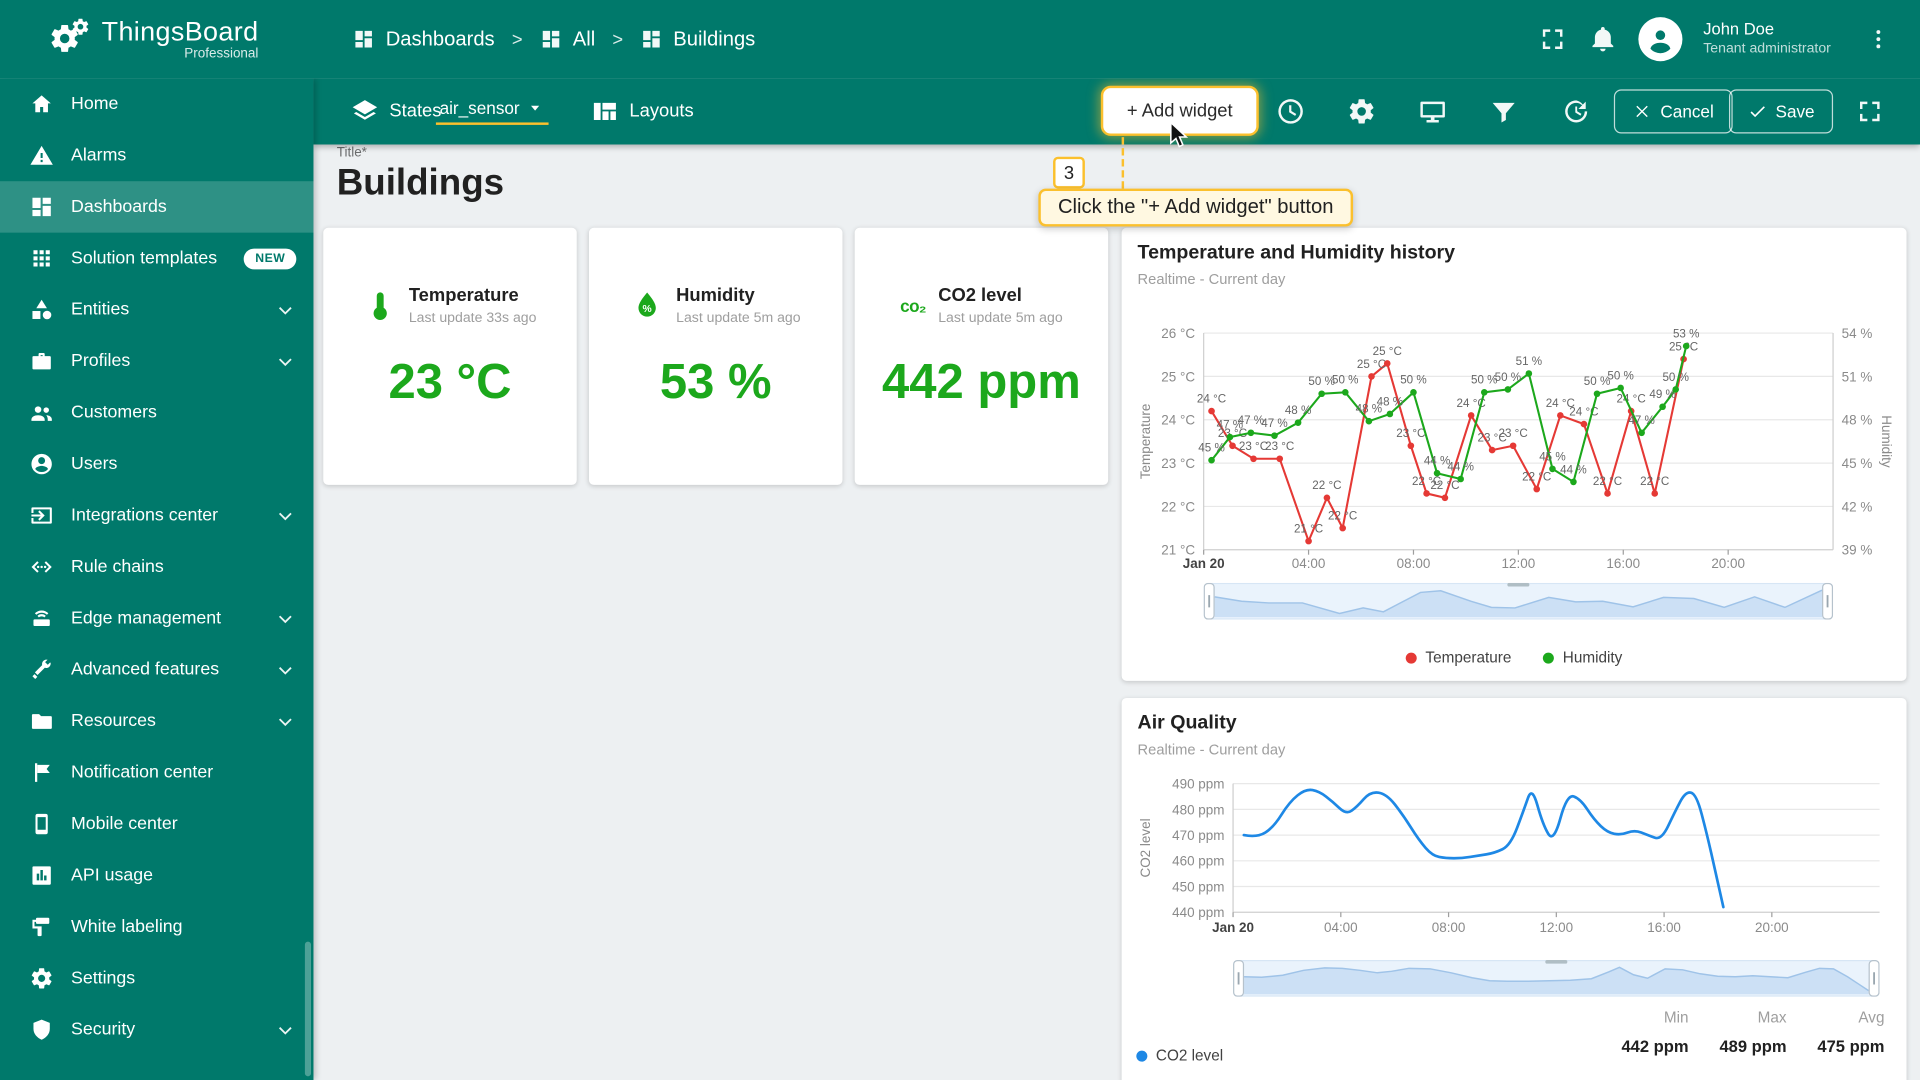 This screenshot has width=1920, height=1080. I want to click on sidebar-item-notification-center: Notification center, so click(156, 772).